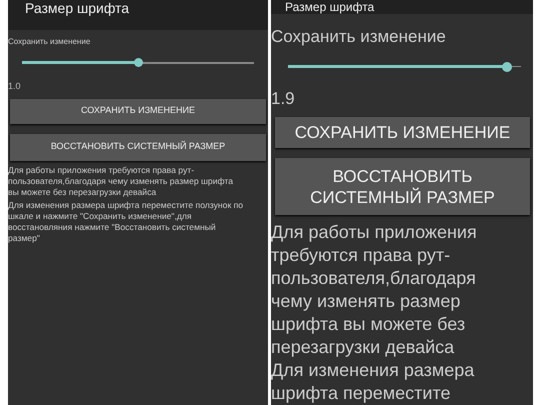 Image resolution: width=540 pixels, height=405 pixels. Describe the element at coordinates (373, 382) in the screenshot. I see `help-text: Для изменения размера шрифта переместите` at that location.